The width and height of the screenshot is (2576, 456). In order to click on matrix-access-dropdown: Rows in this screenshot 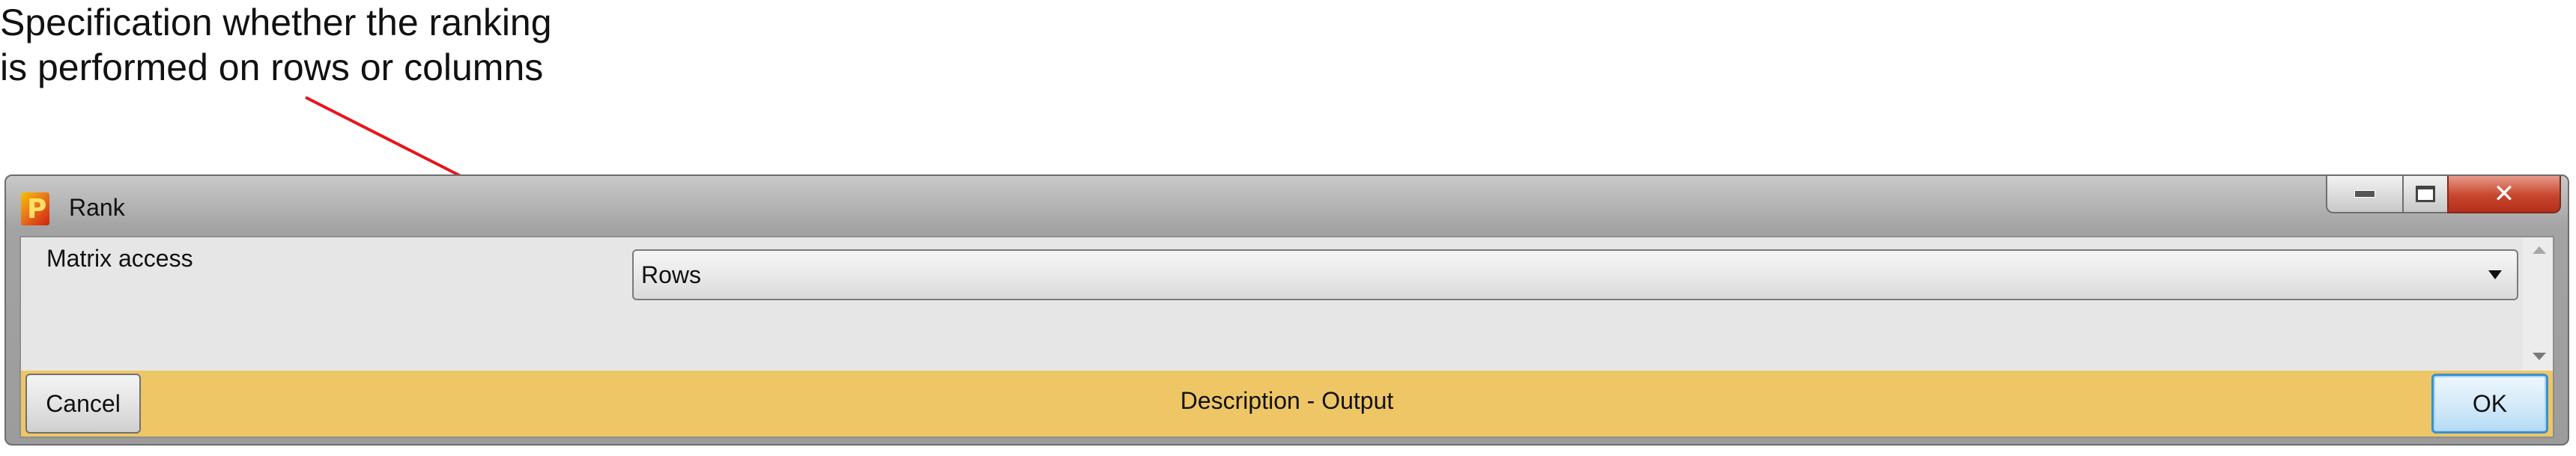, I will do `click(1575, 274)`.